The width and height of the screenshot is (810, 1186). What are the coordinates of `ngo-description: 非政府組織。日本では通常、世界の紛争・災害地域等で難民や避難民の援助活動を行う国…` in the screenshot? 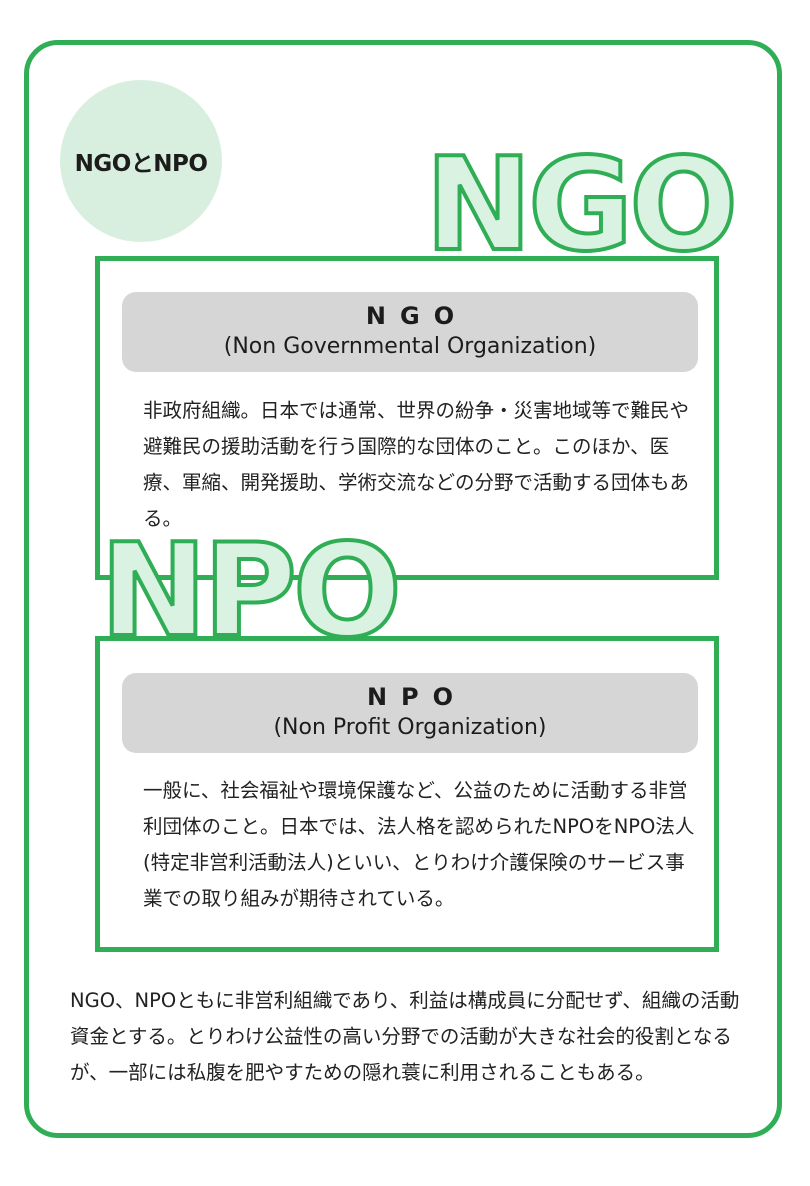 It's located at (416, 464).